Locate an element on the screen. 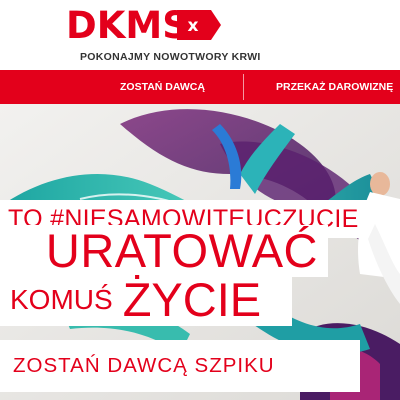  cta-label: ZOSTAŃ DAWCĄ SZPIKU is located at coordinates (144, 365).